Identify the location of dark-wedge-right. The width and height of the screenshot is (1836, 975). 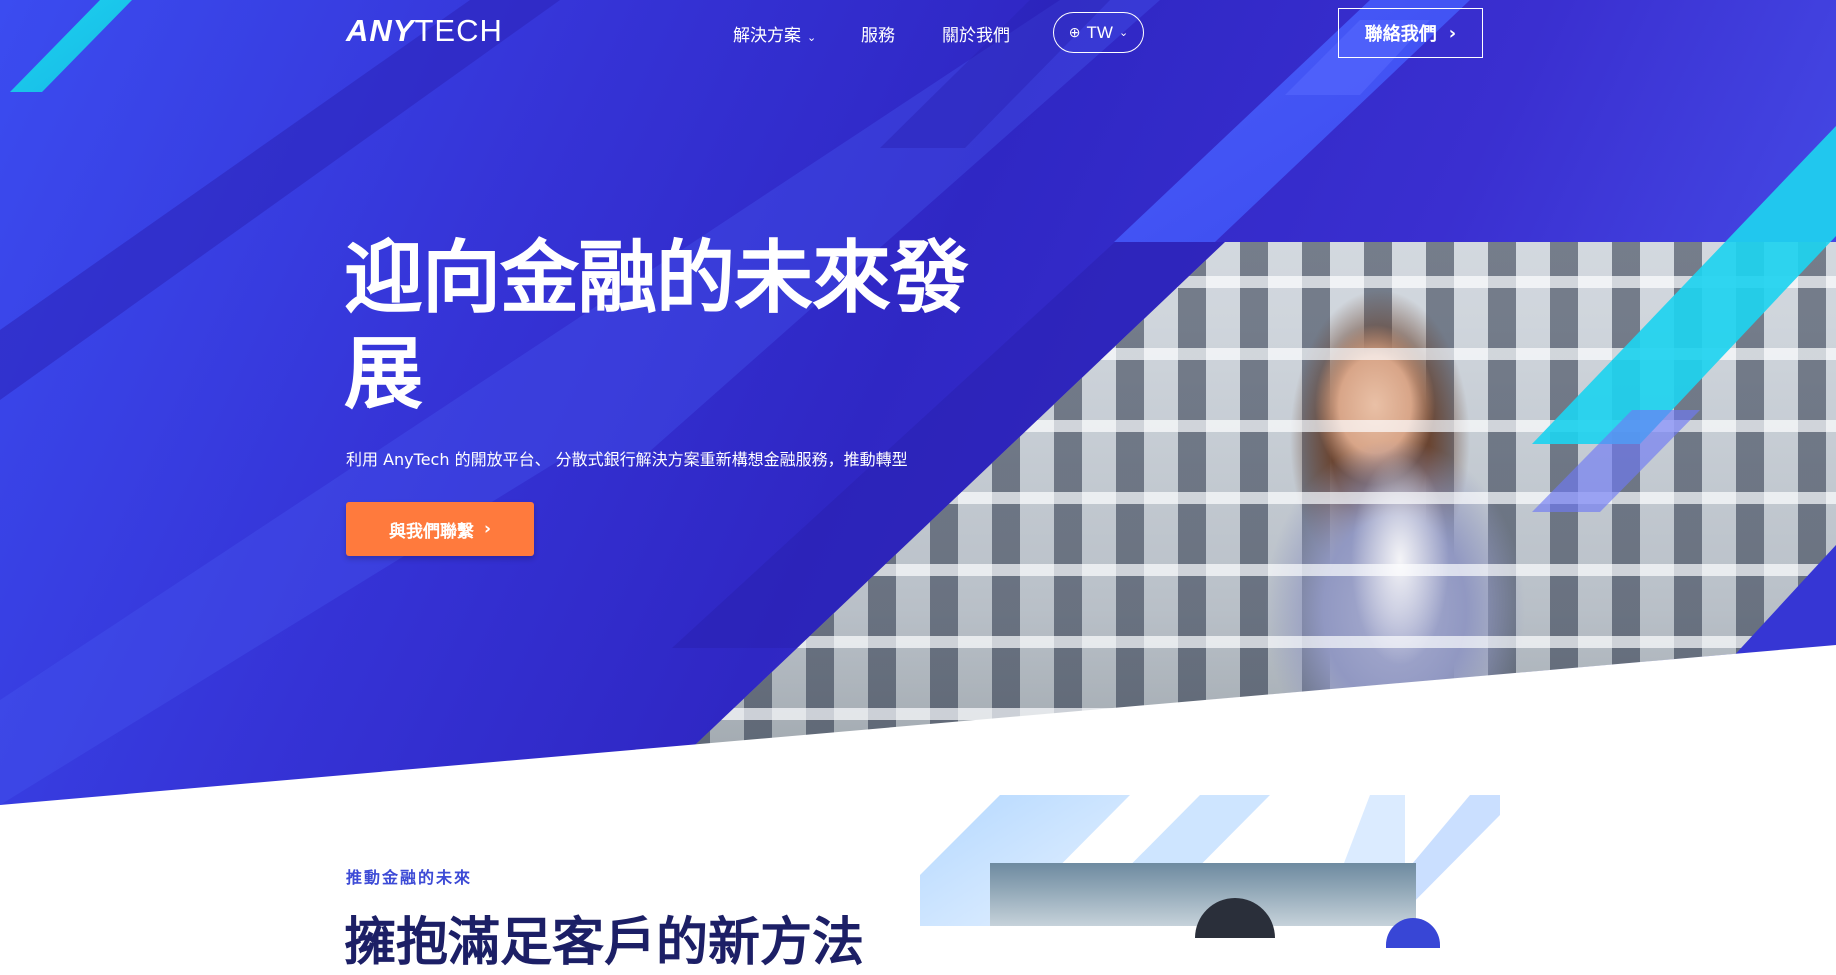
(1783, 602).